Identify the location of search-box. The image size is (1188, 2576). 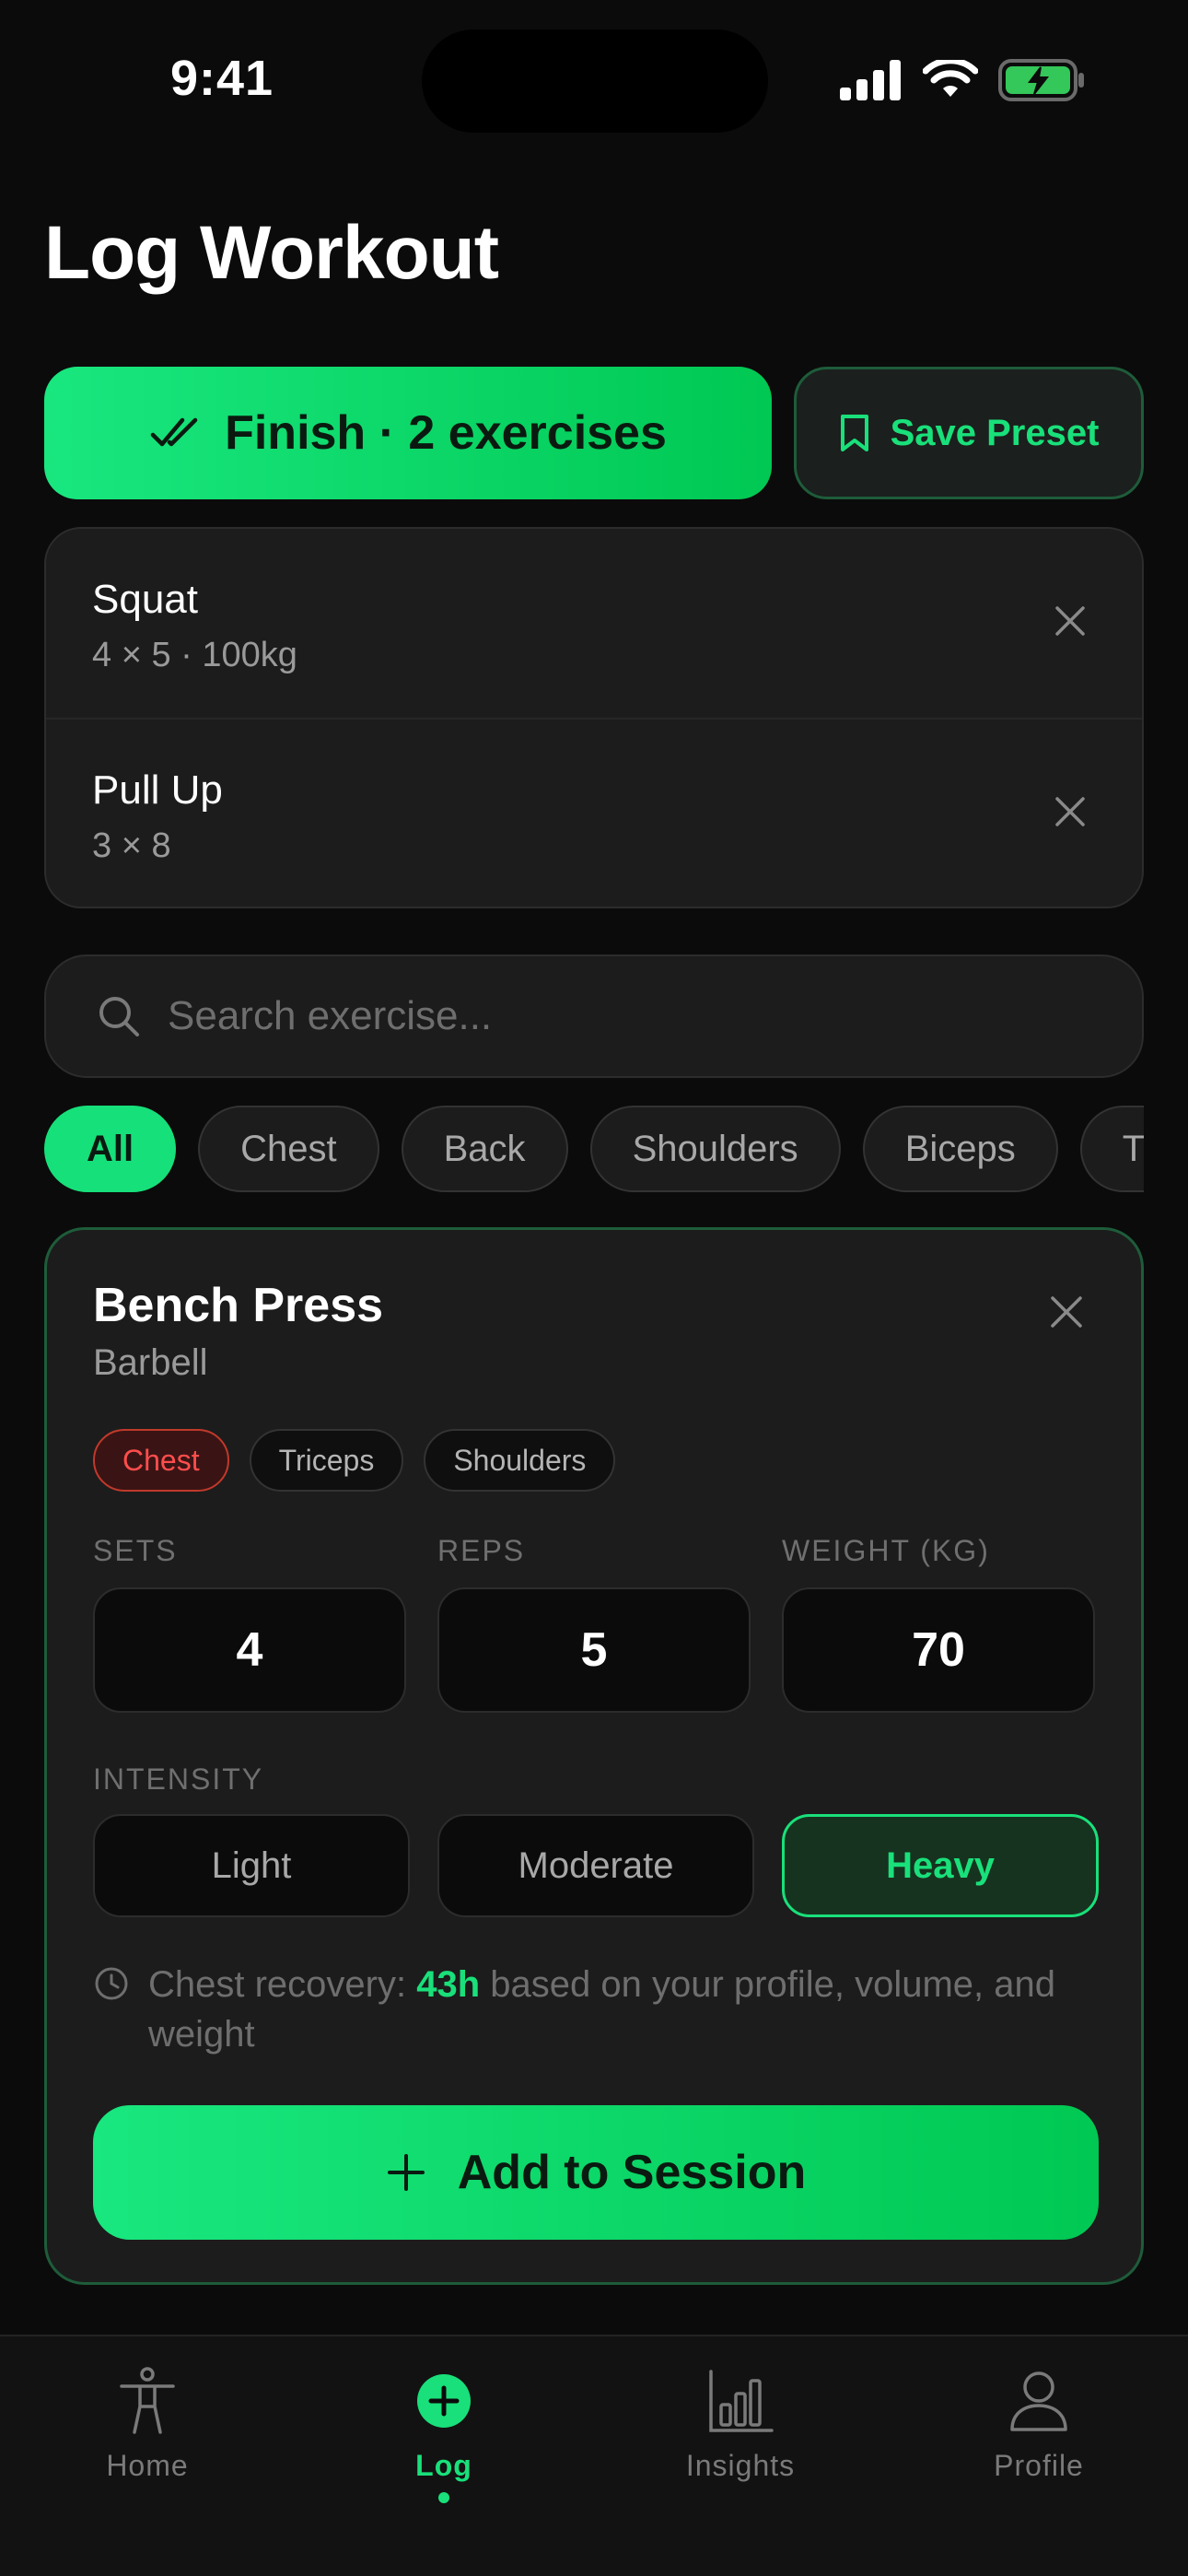
(594, 1016).